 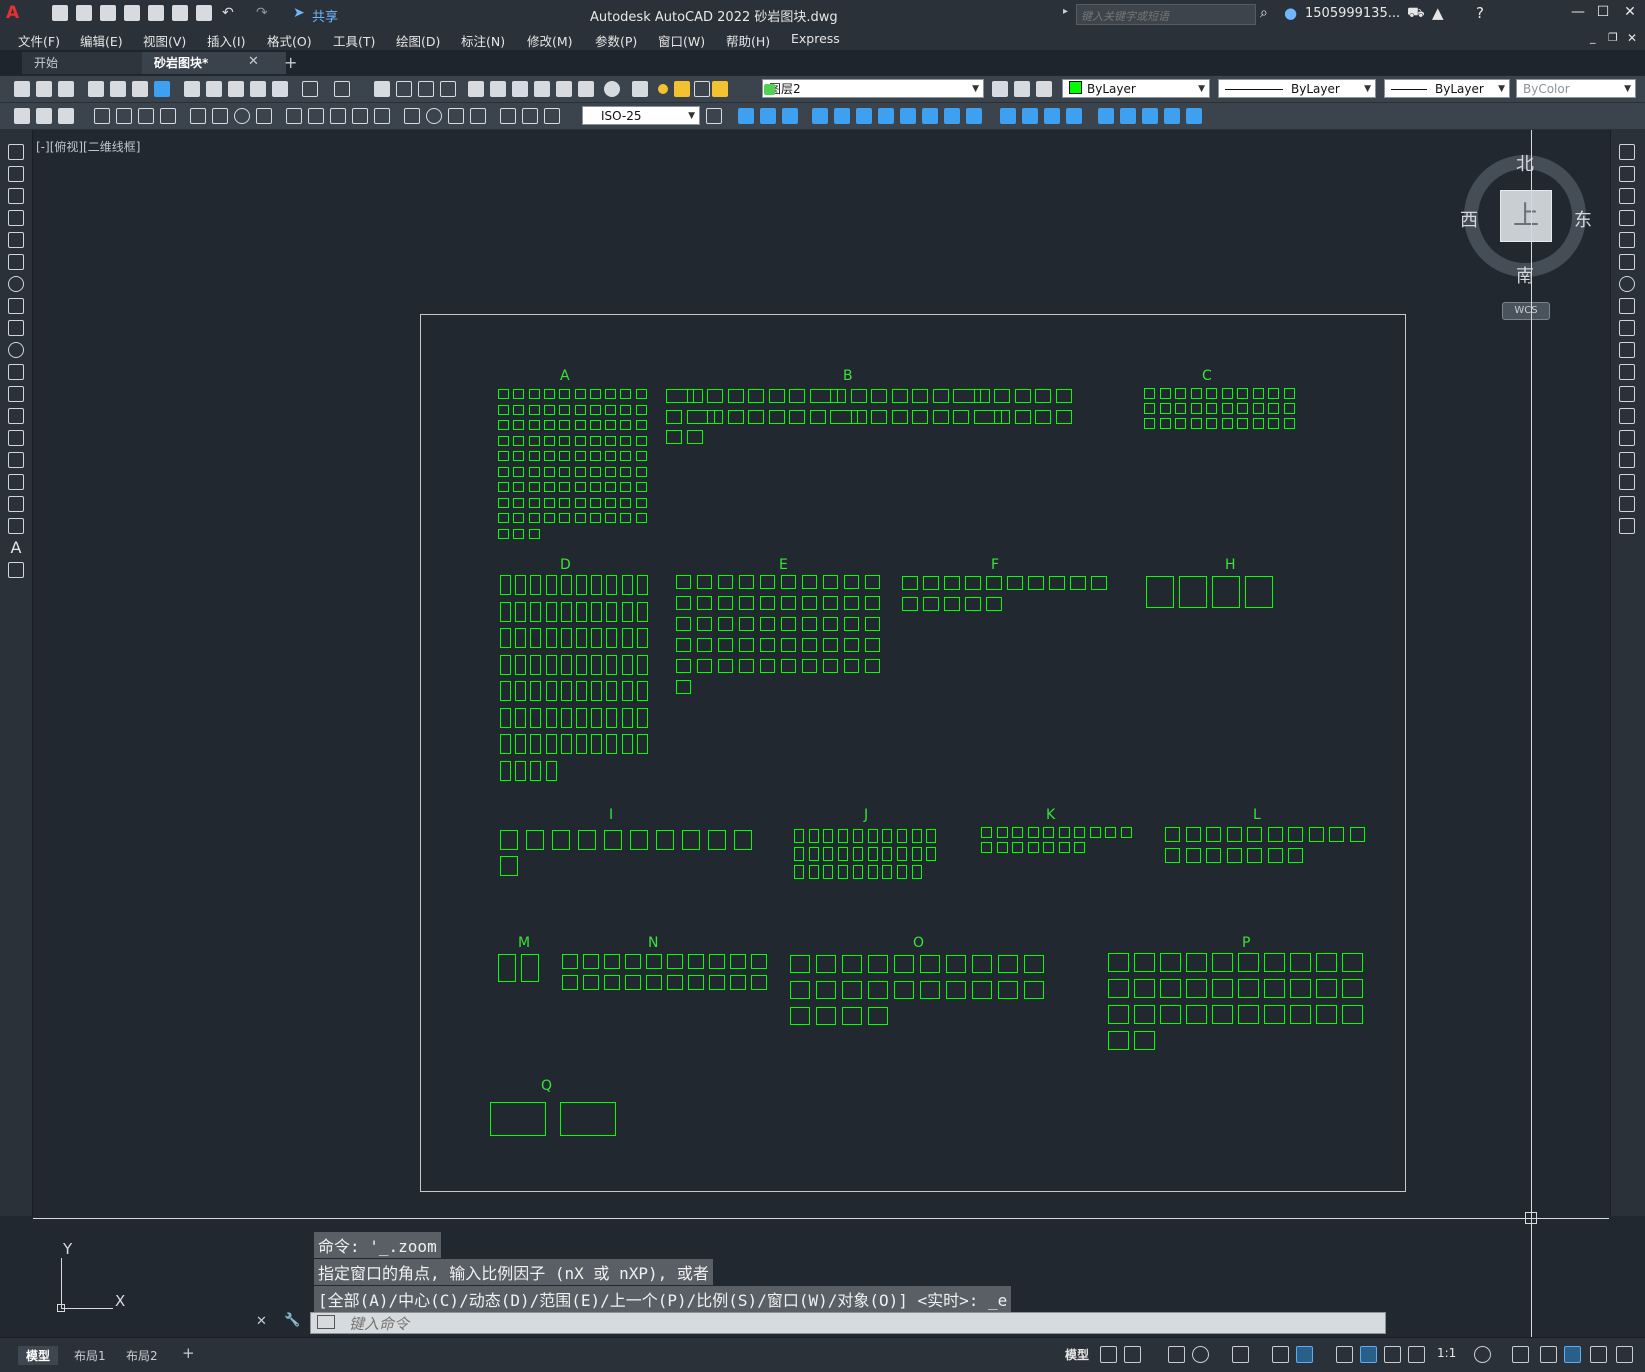 What do you see at coordinates (815, 38) in the screenshot?
I see `menu-express: Express` at bounding box center [815, 38].